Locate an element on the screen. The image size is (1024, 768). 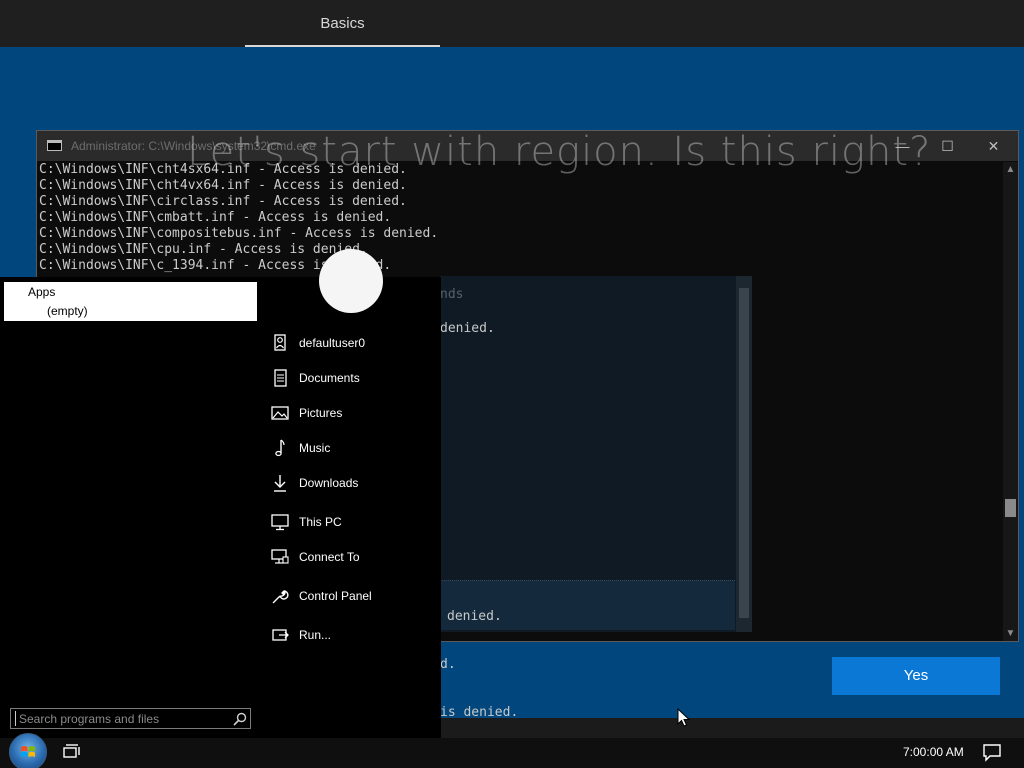
search-icon is located at coordinates (240, 719).